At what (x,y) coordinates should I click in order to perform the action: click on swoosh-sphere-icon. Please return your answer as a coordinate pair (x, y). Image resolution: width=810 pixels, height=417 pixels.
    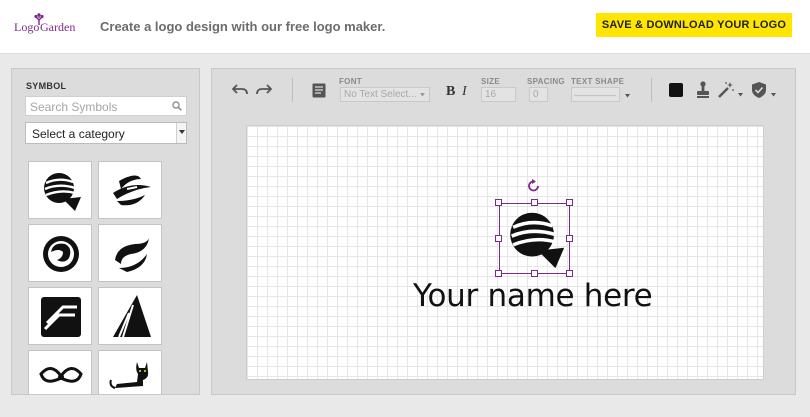
    Looking at the image, I should click on (62, 192).